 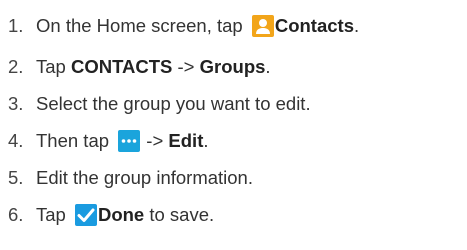 I want to click on step-text-after: to save., so click(x=179, y=214).